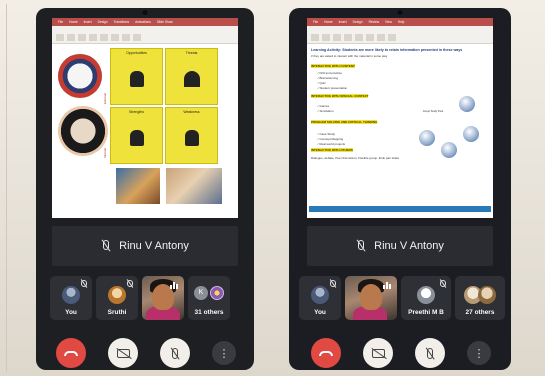 The height and width of the screenshot is (376, 545). Describe the element at coordinates (433, 111) in the screenshot. I see `cycle-label: Group Study Pool` at that location.